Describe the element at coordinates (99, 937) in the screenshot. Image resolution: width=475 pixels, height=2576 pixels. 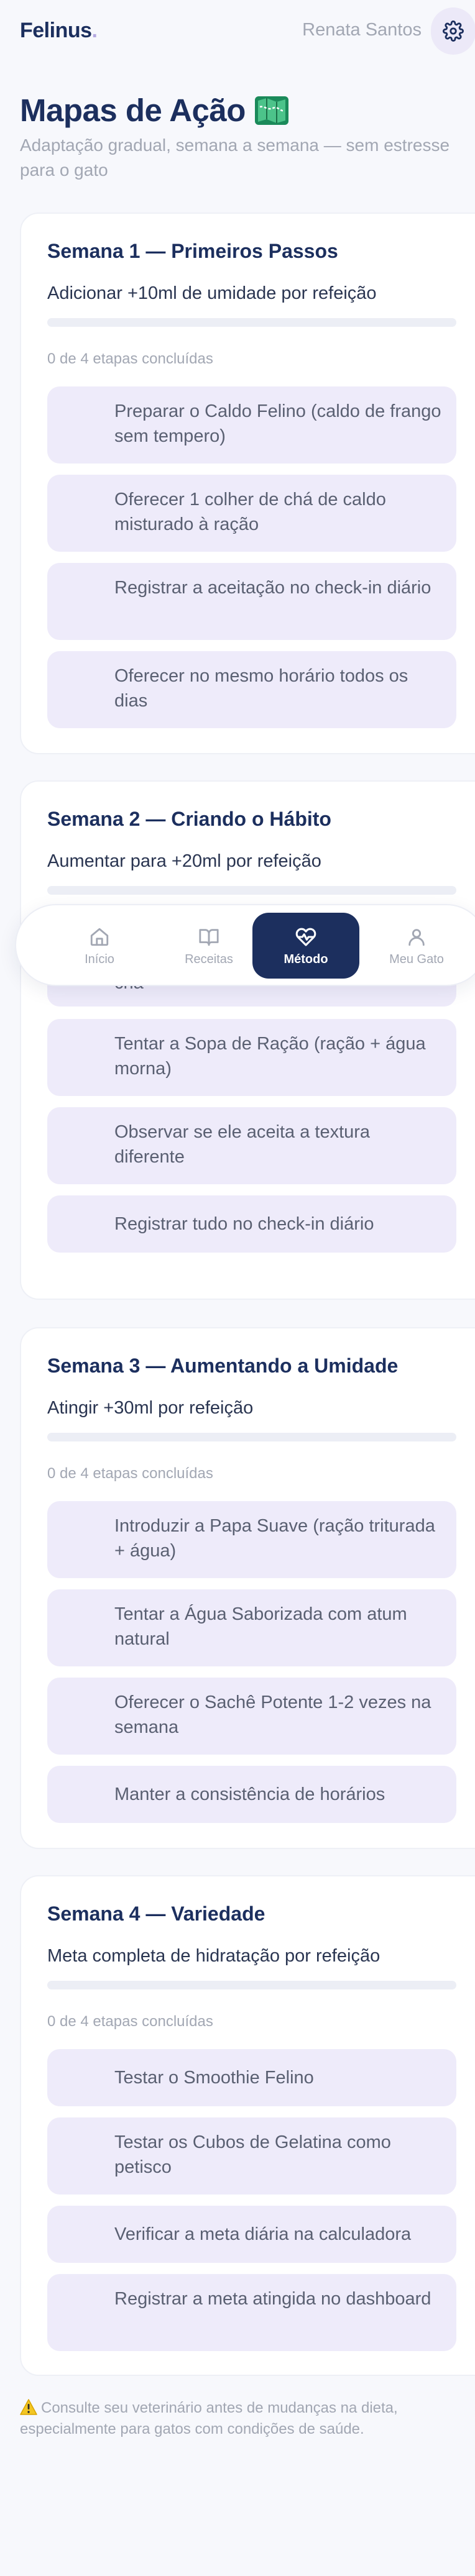
I see `home-icon` at that location.